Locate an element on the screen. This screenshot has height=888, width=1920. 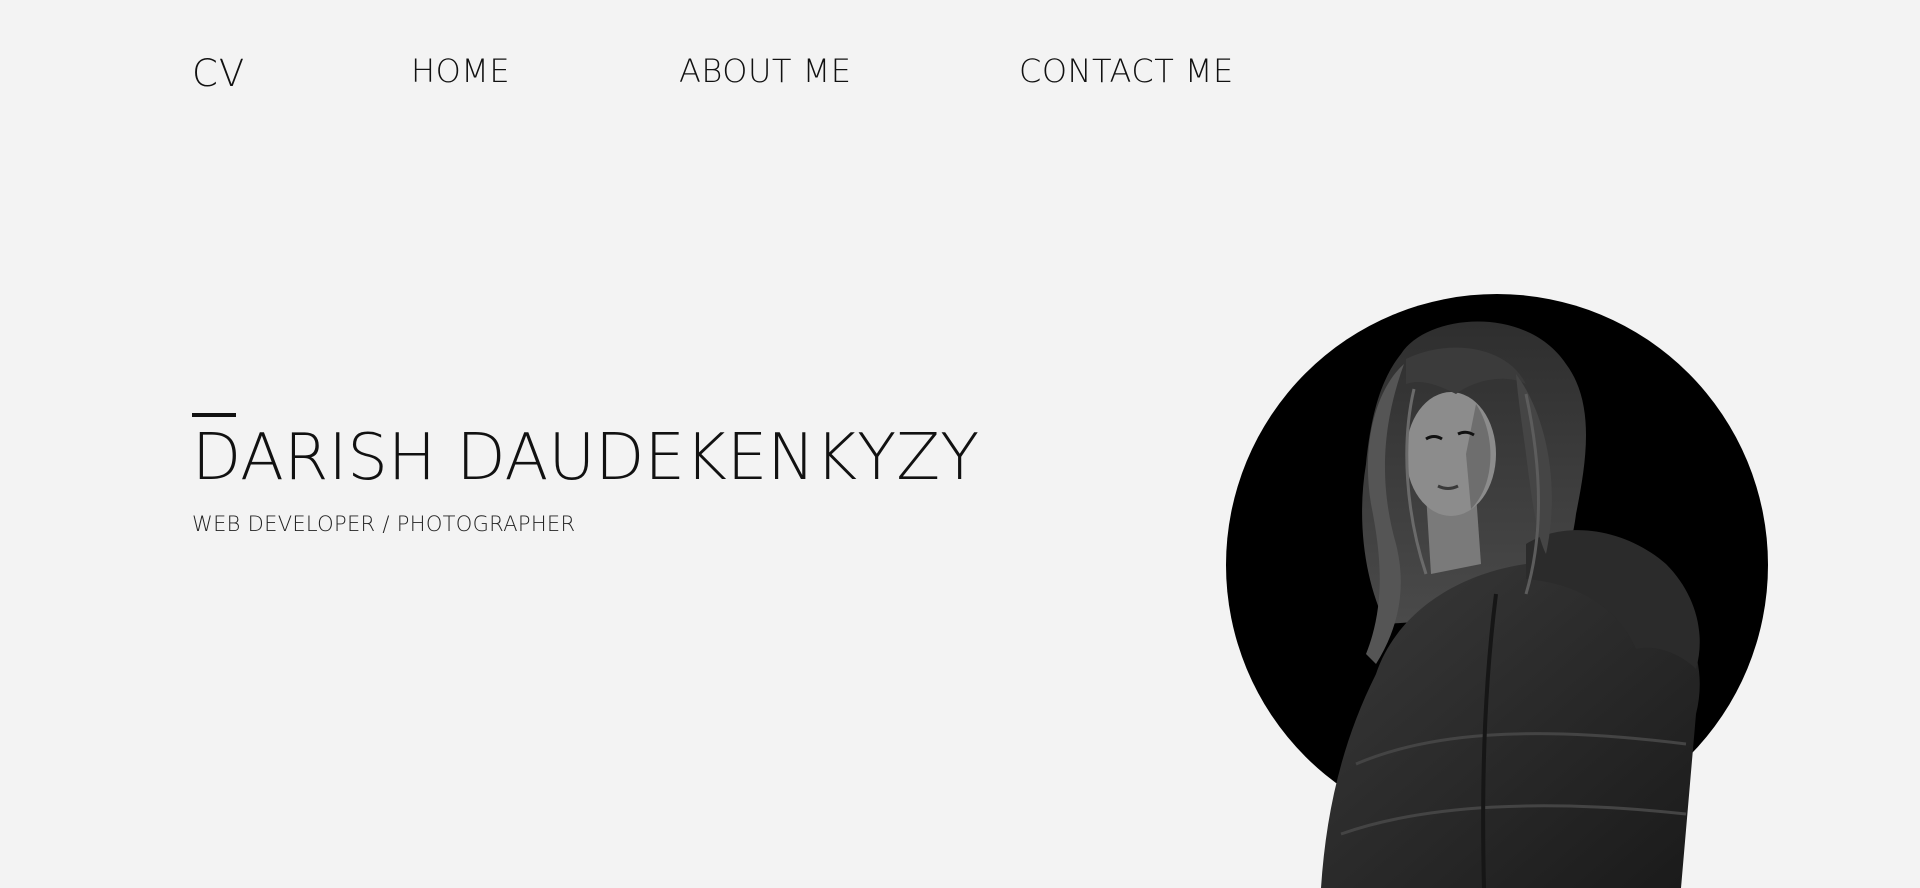
accent-bar is located at coordinates (214, 415).